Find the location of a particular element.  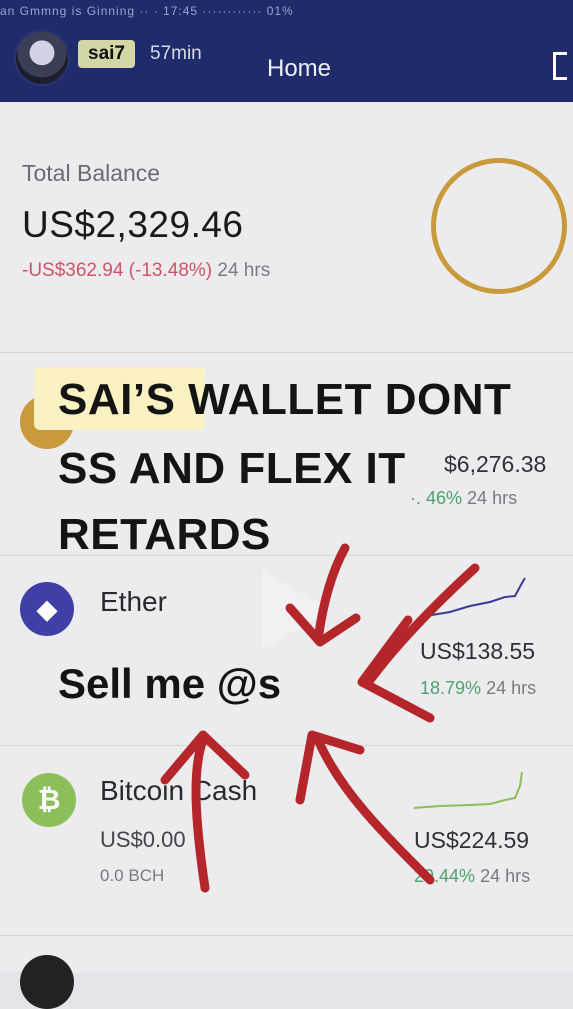

bitcoin-icon: ₿ is located at coordinates (49, 800).